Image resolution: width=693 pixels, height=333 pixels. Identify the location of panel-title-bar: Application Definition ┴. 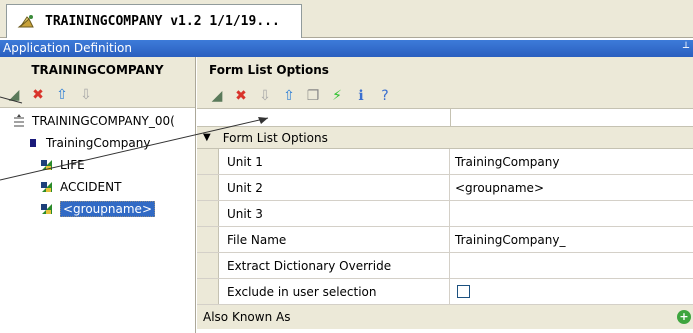
(346, 48).